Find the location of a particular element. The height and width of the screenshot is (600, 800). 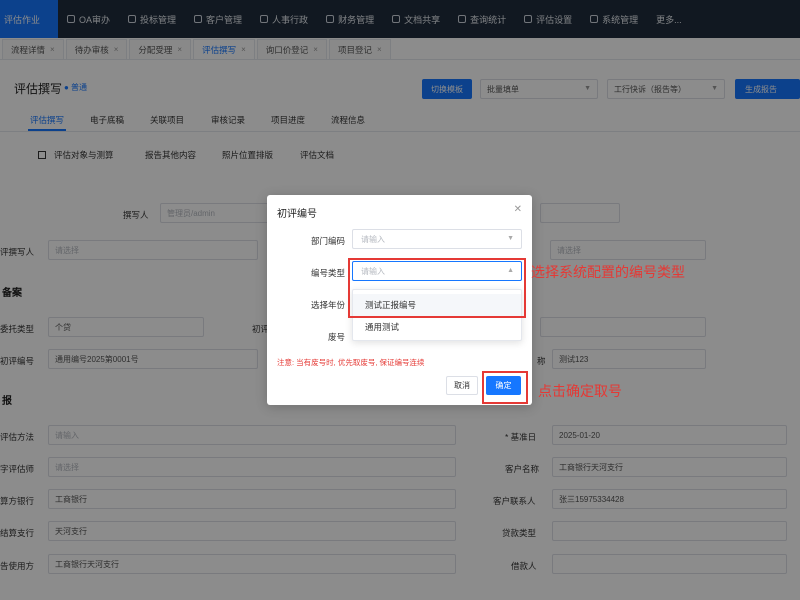

select-placeholder: 请输入 is located at coordinates (373, 239).